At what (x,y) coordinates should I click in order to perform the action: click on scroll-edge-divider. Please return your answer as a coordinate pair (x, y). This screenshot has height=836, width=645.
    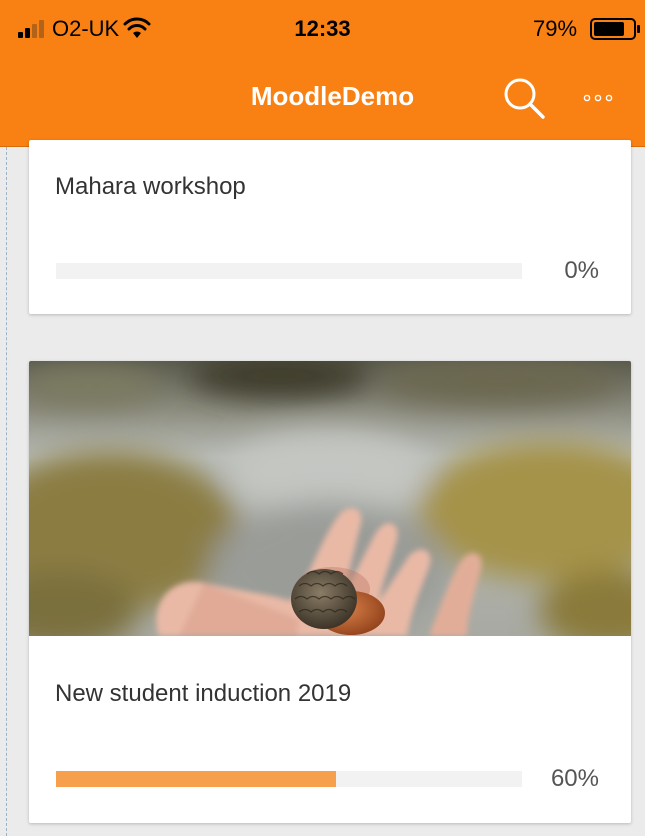
    Looking at the image, I should click on (6, 491).